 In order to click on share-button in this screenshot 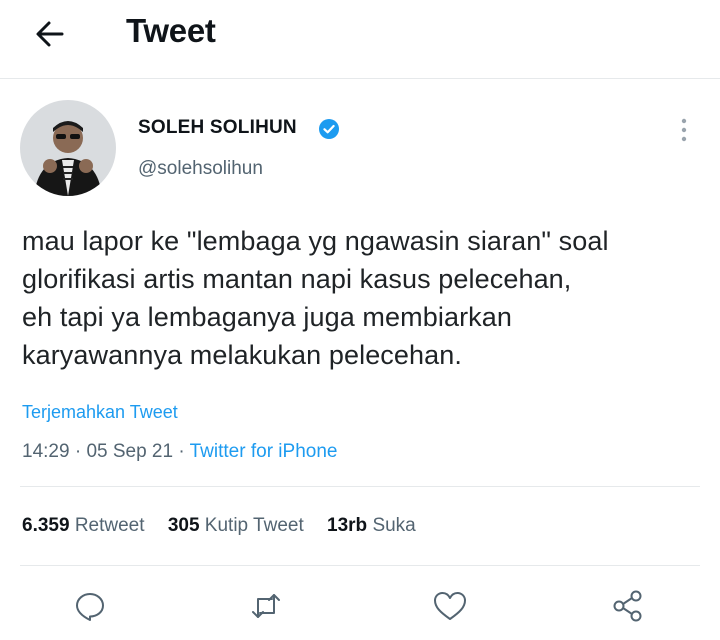, I will do `click(628, 606)`.